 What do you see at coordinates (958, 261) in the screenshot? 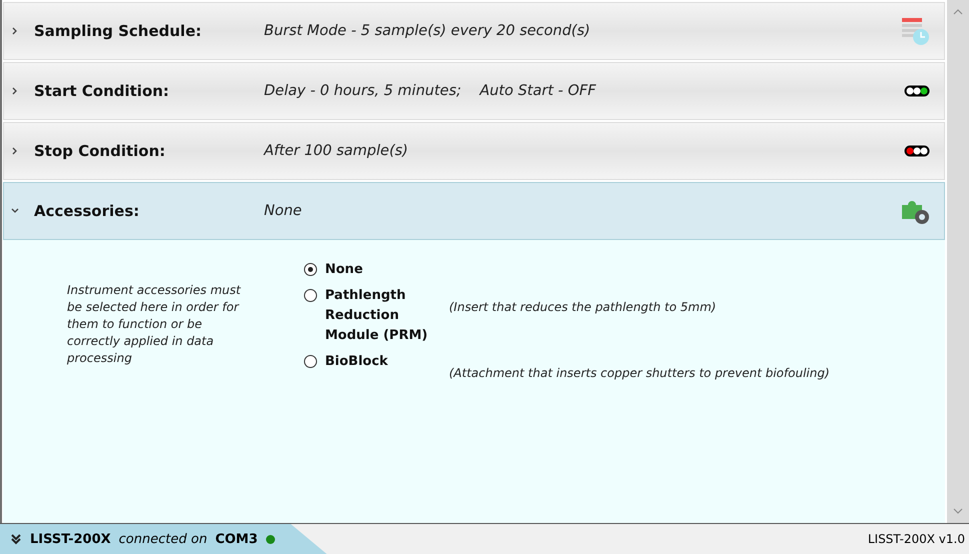
I see `scrollbar` at bounding box center [958, 261].